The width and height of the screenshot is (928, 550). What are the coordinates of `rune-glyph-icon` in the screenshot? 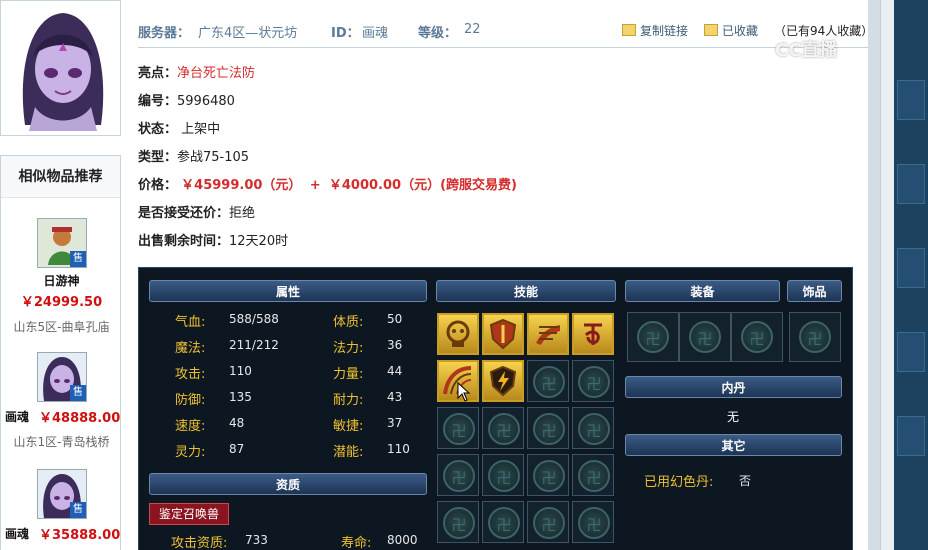 It's located at (593, 334).